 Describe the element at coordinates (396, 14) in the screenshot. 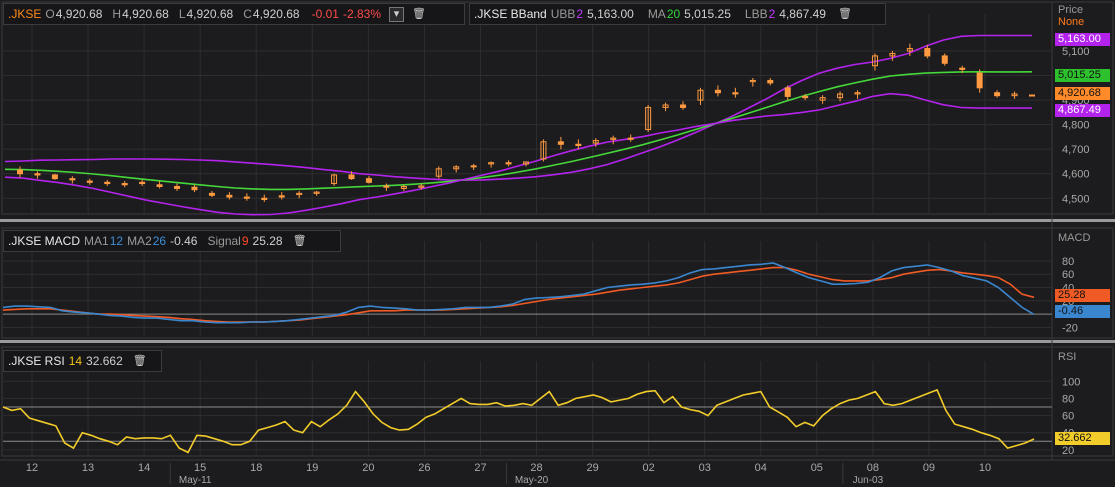

I see `chevron-down-icon: ▾` at that location.